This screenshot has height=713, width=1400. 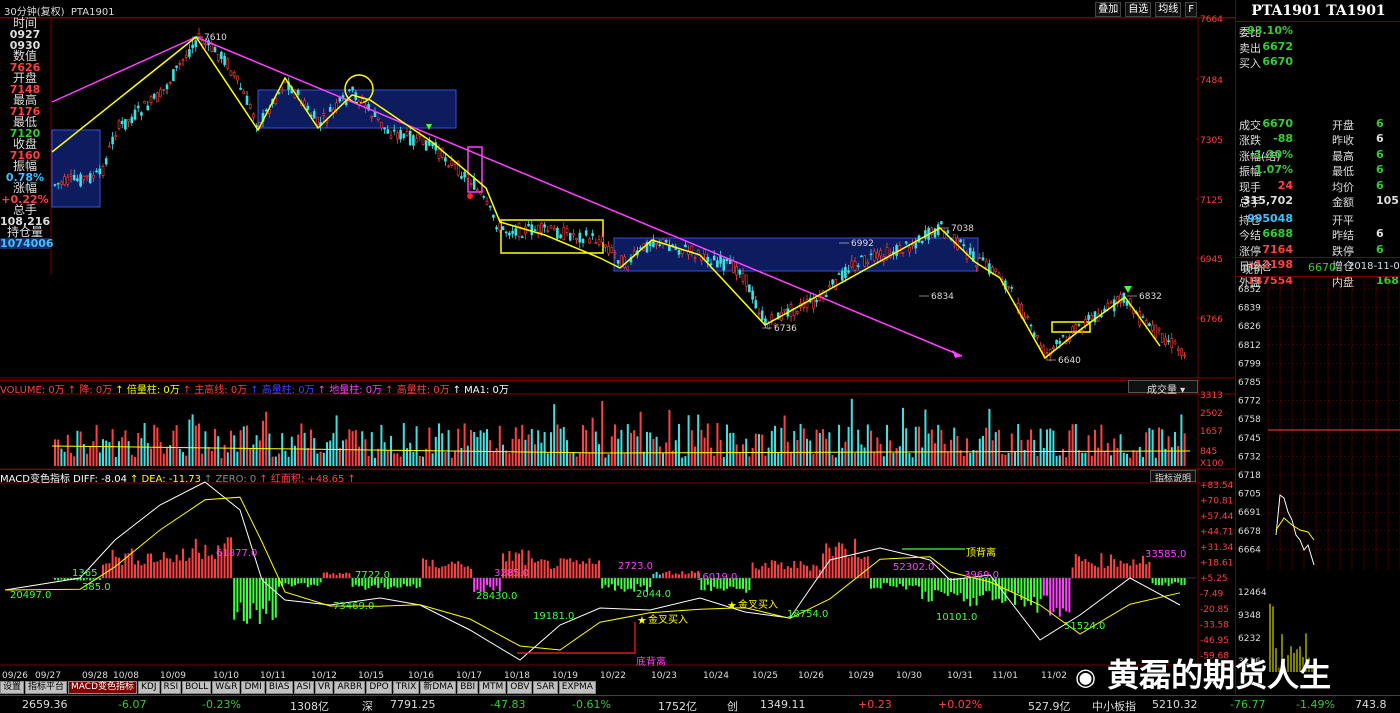 What do you see at coordinates (553, 616) in the screenshot?
I see `macd-label: 19181.0` at bounding box center [553, 616].